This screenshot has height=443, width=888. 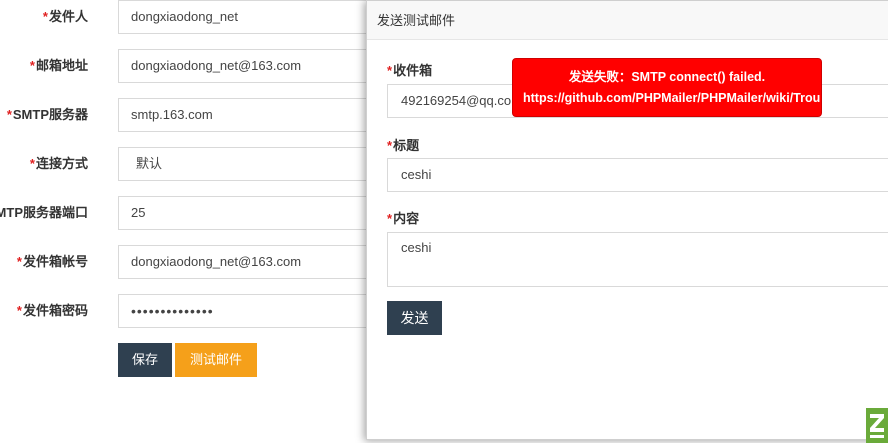 What do you see at coordinates (145, 360) in the screenshot?
I see `save-button: 保存` at bounding box center [145, 360].